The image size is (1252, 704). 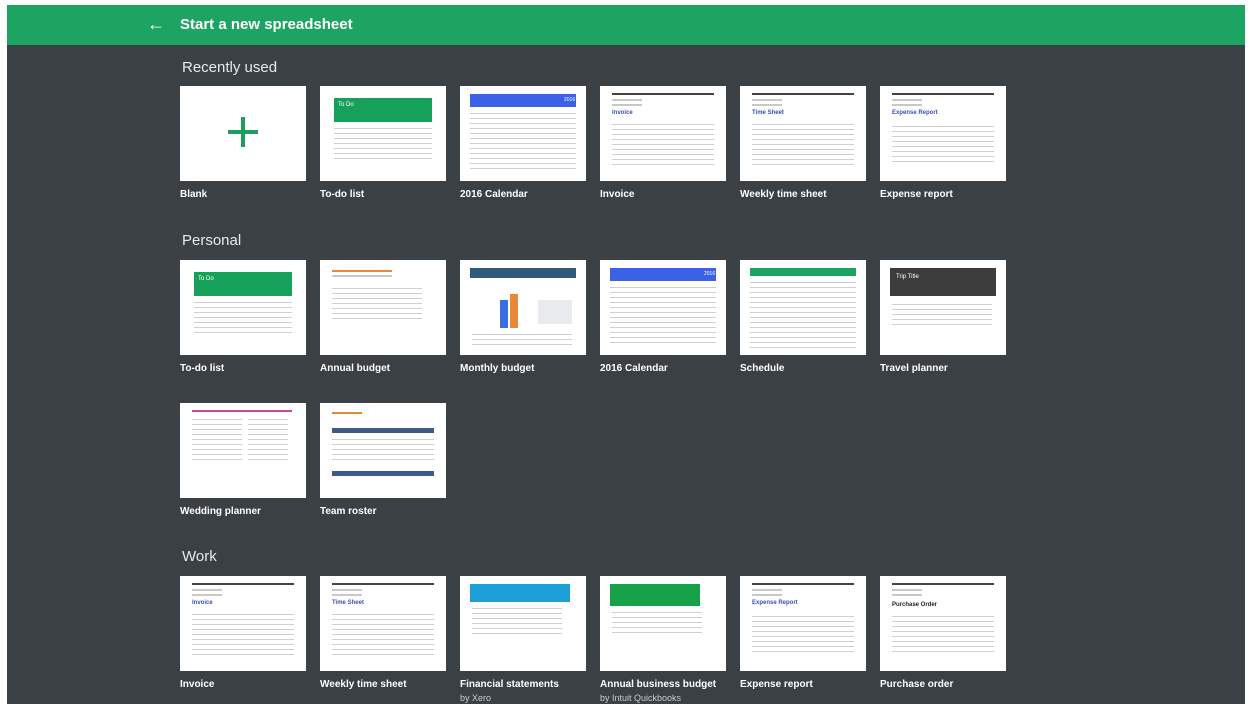 I want to click on template-thumbnail: Purchase Order, so click(x=943, y=623).